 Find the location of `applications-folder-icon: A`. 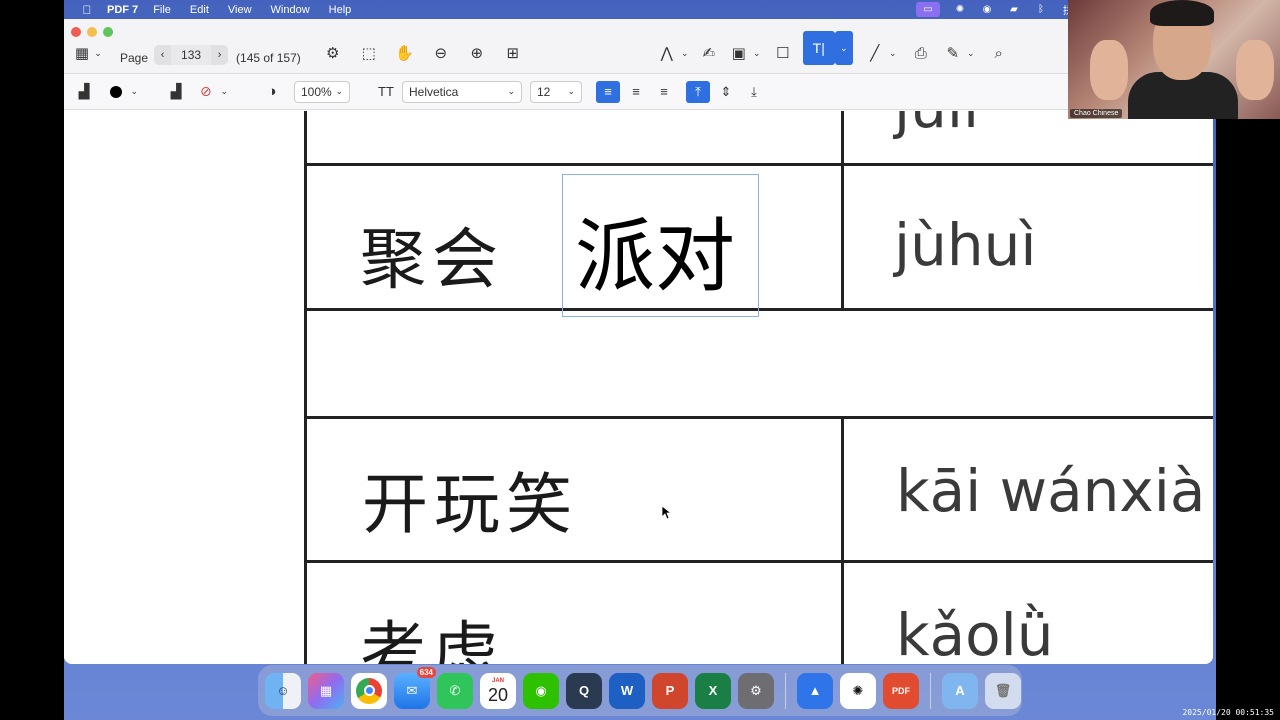

applications-folder-icon: A is located at coordinates (960, 690).